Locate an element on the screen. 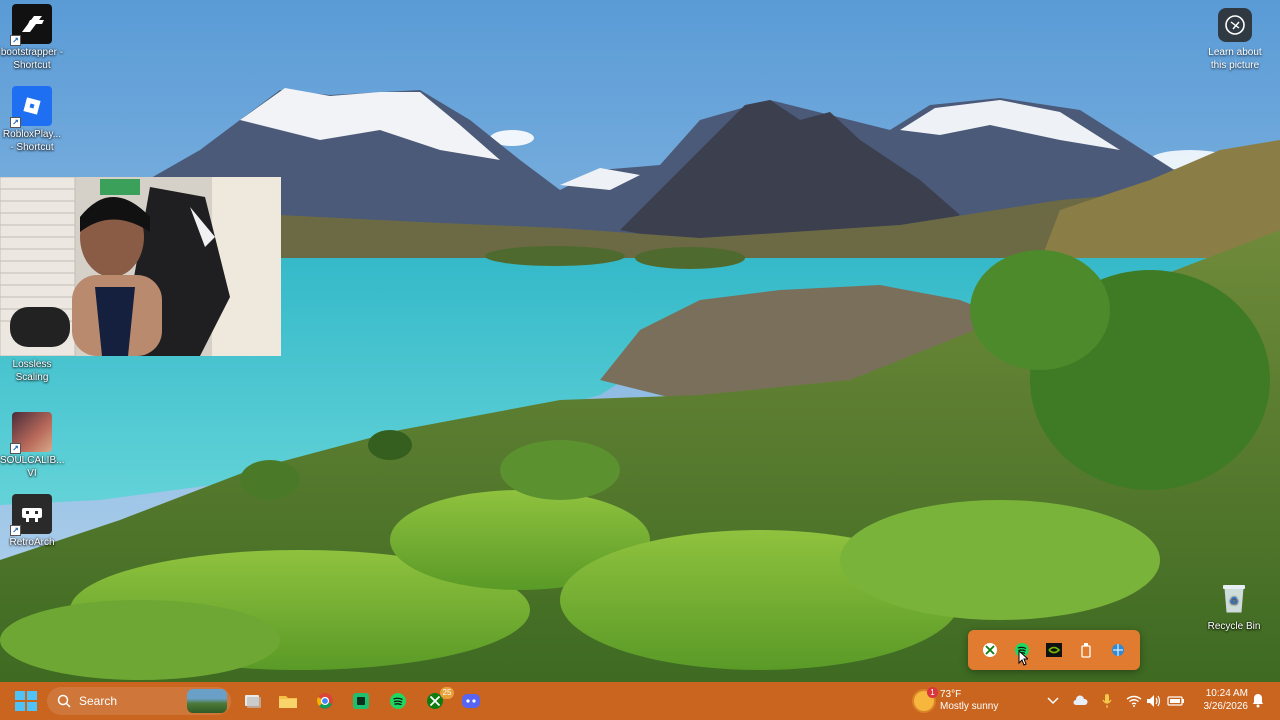  microphone-button is located at coordinates (1107, 701).